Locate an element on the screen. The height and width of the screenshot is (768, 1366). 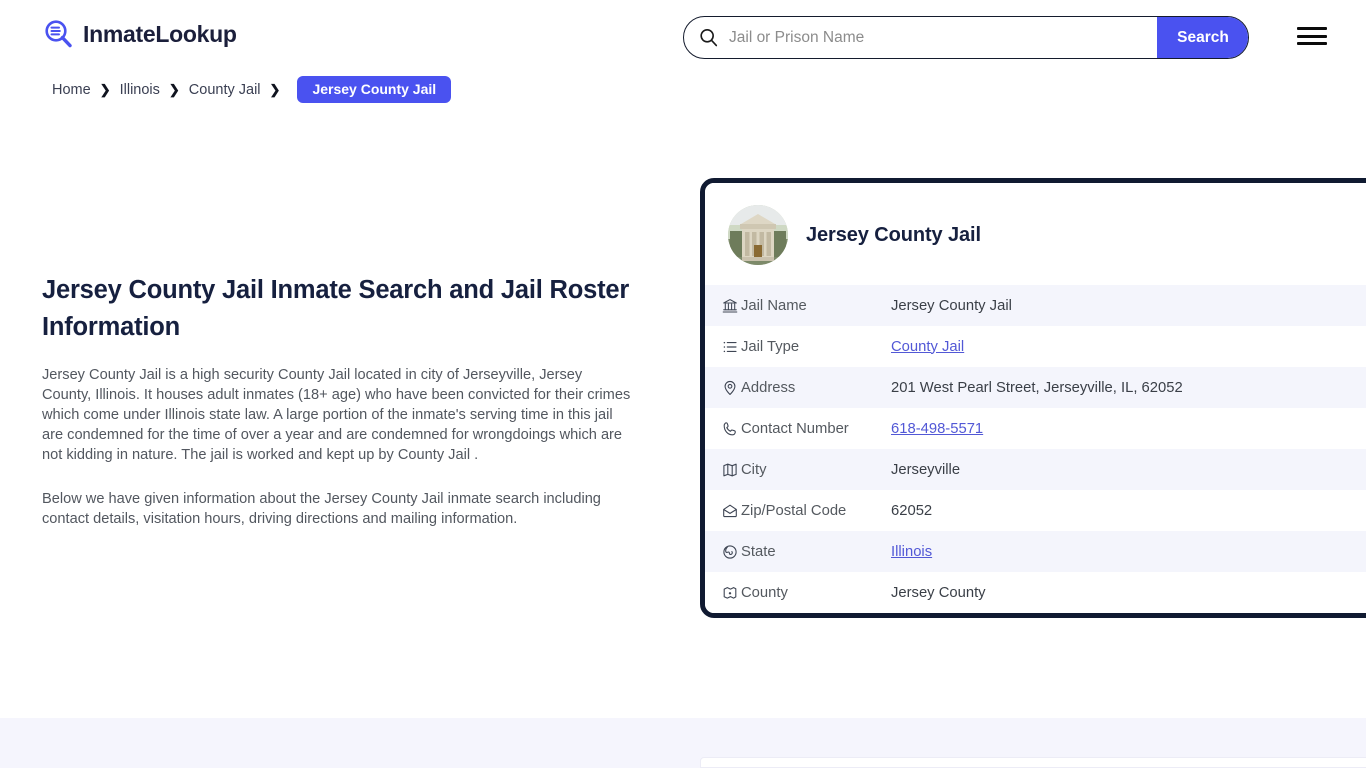
breadcrumb-item-home: Home is located at coordinates (71, 90).